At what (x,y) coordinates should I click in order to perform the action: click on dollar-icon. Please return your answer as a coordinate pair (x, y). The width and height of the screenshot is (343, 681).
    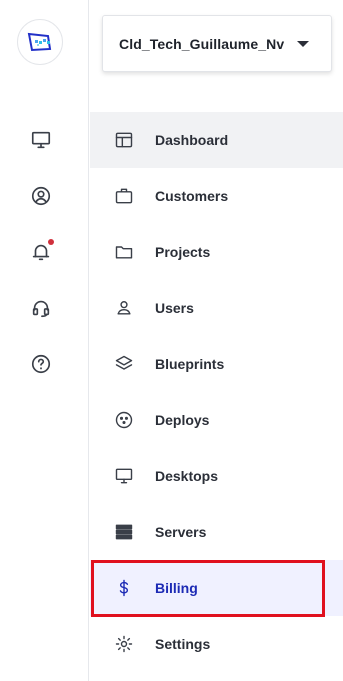
    Looking at the image, I should click on (124, 588).